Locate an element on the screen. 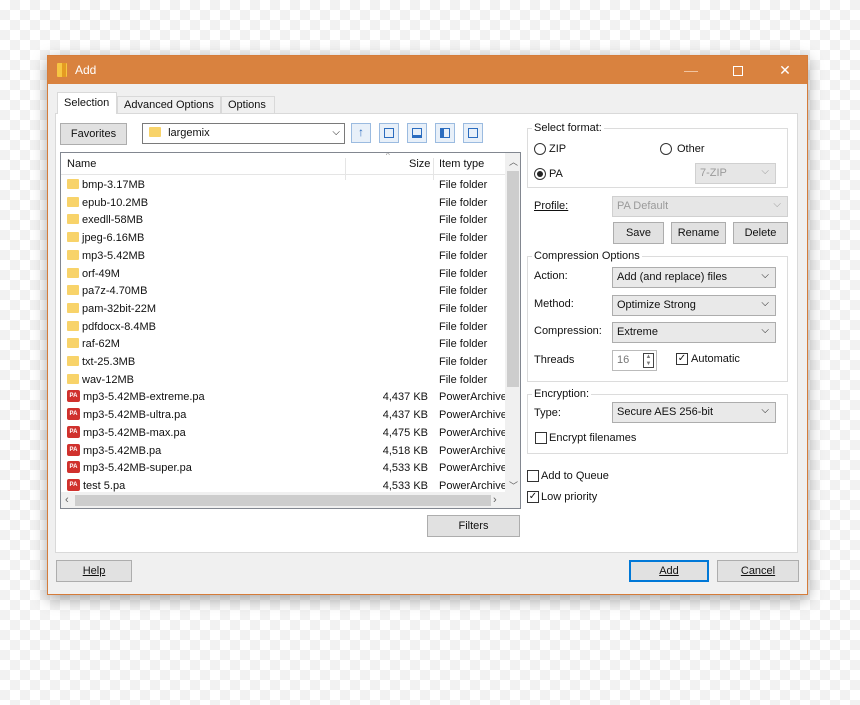 This screenshot has width=860, height=705. folder-row: epub-10.2MB File folder is located at coordinates (283, 204).